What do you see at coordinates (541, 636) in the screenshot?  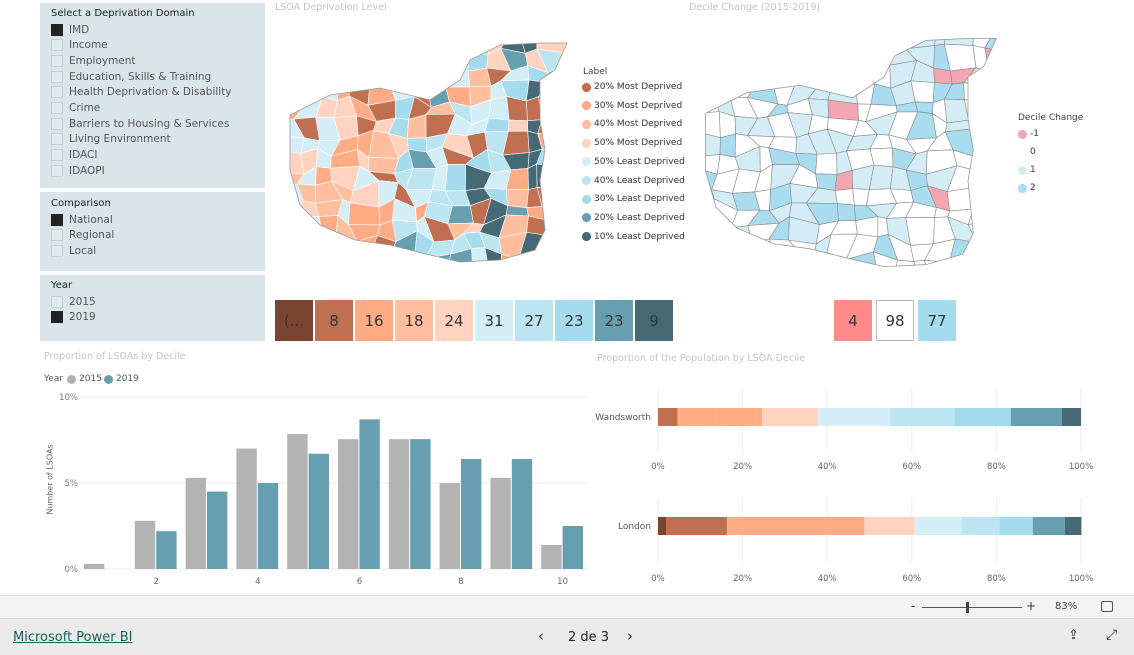 I see `previous-page-icon: ‹` at bounding box center [541, 636].